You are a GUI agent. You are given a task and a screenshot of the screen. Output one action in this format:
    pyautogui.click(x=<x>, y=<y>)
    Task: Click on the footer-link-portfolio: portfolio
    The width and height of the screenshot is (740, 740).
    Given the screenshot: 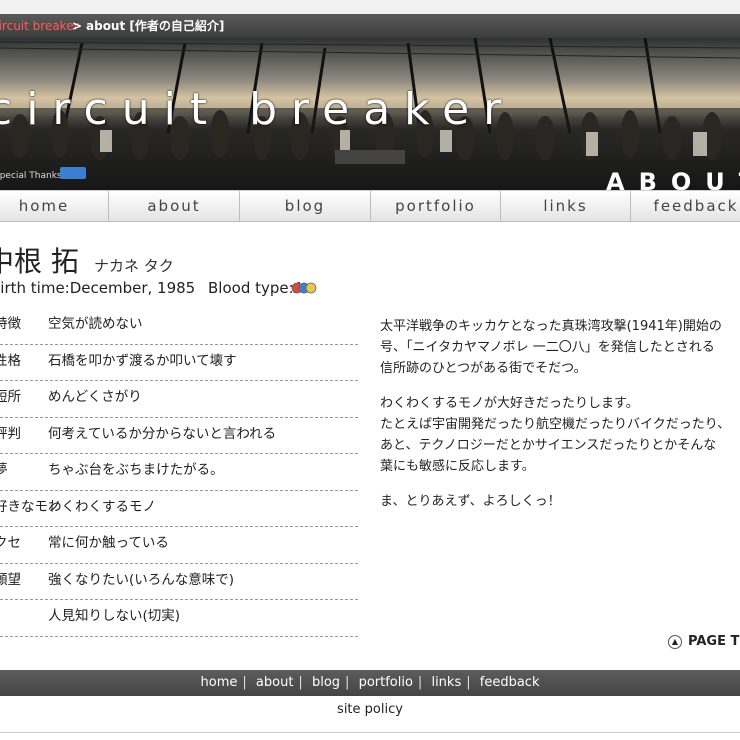 What is the action you would take?
    pyautogui.click(x=386, y=682)
    